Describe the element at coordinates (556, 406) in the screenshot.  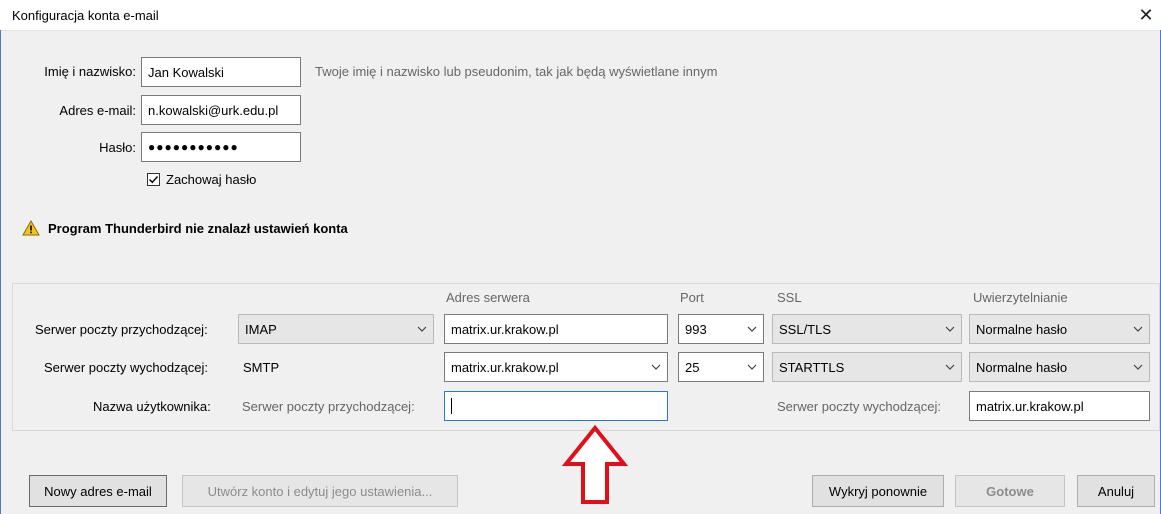
I see `username-incoming-input` at that location.